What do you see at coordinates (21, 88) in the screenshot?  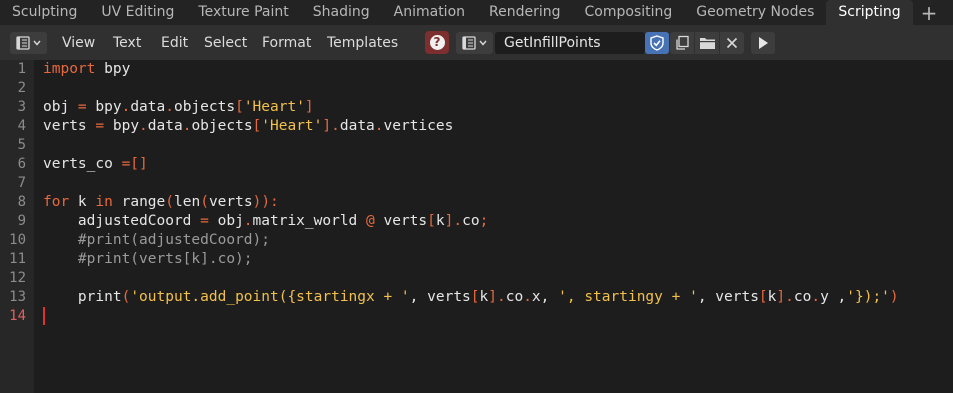 I see `line-number: 2` at bounding box center [21, 88].